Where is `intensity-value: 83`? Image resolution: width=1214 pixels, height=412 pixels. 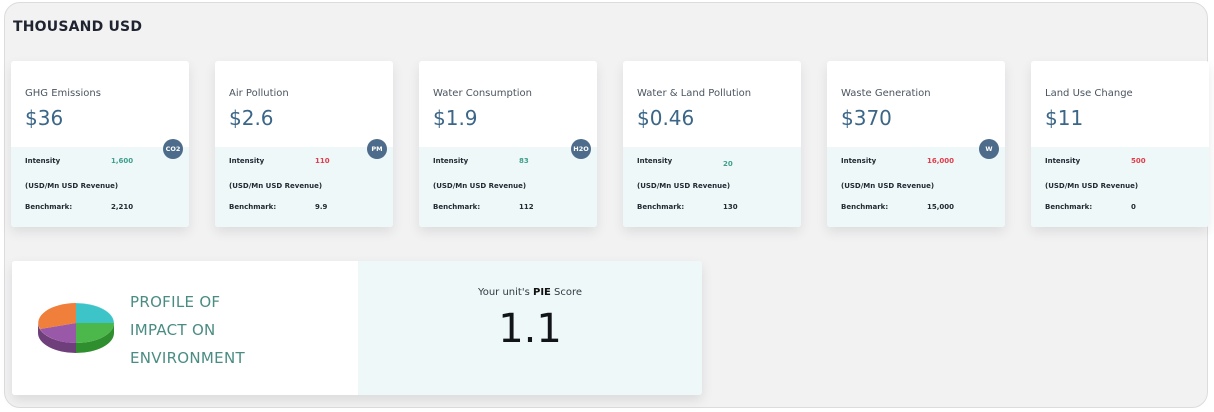 intensity-value: 83 is located at coordinates (524, 161).